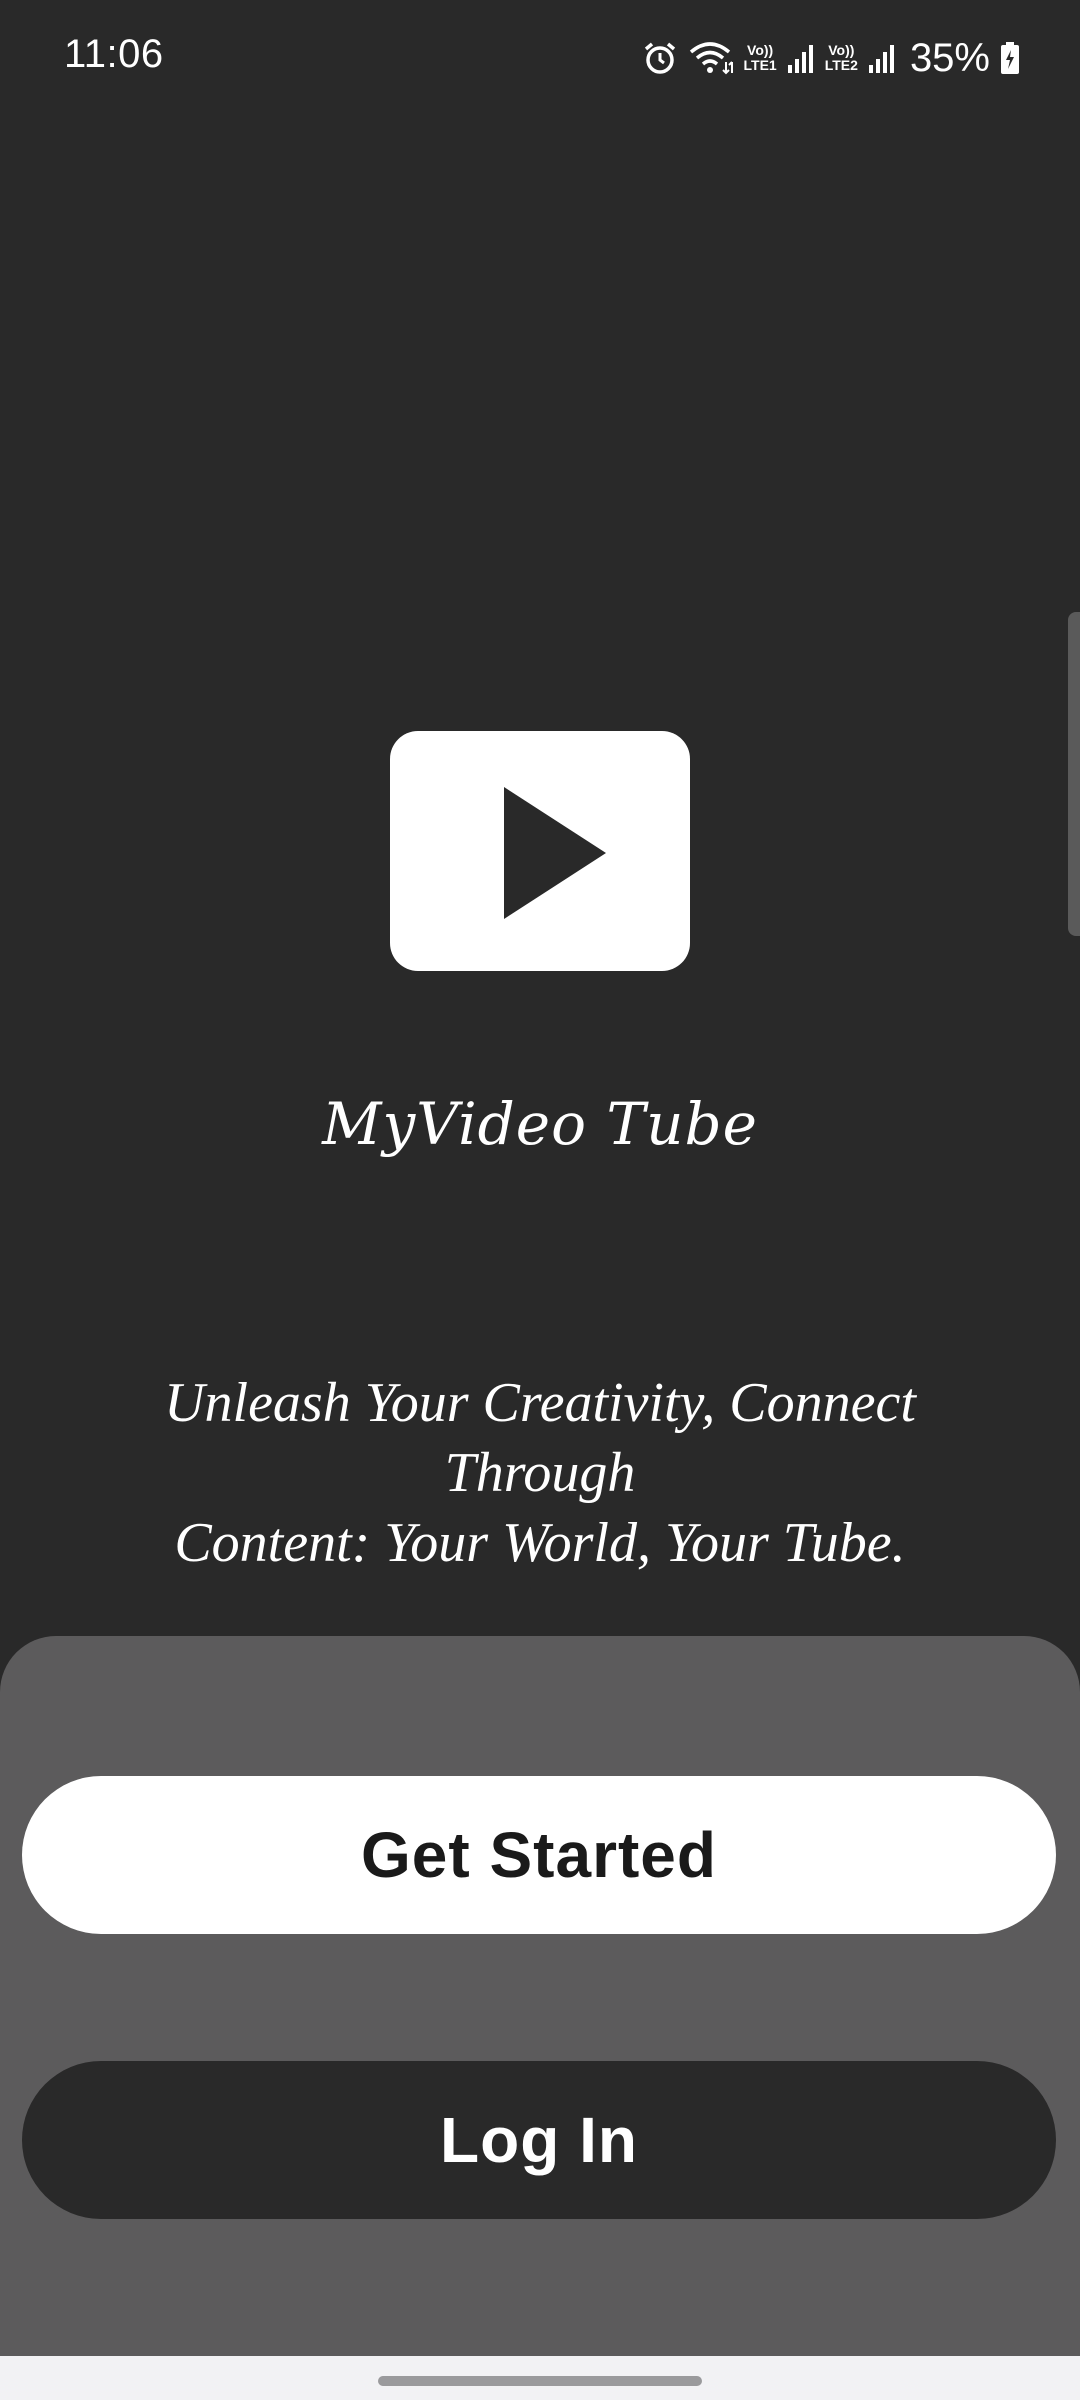  I want to click on sim1-lte-label: LTE1, so click(760, 65).